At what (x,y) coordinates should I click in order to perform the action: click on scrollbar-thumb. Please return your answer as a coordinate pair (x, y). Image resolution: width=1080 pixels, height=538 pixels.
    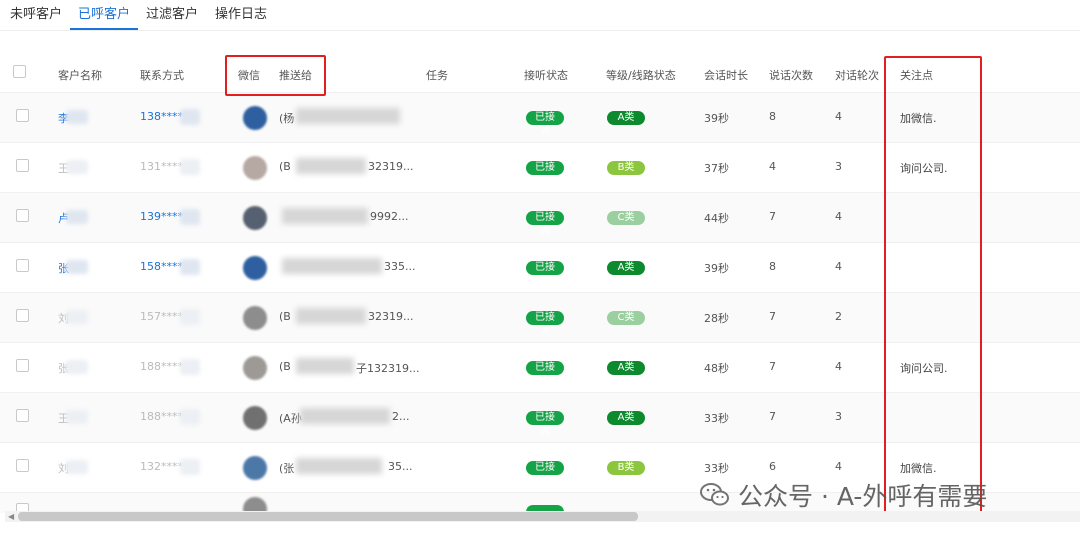
    Looking at the image, I should click on (328, 516).